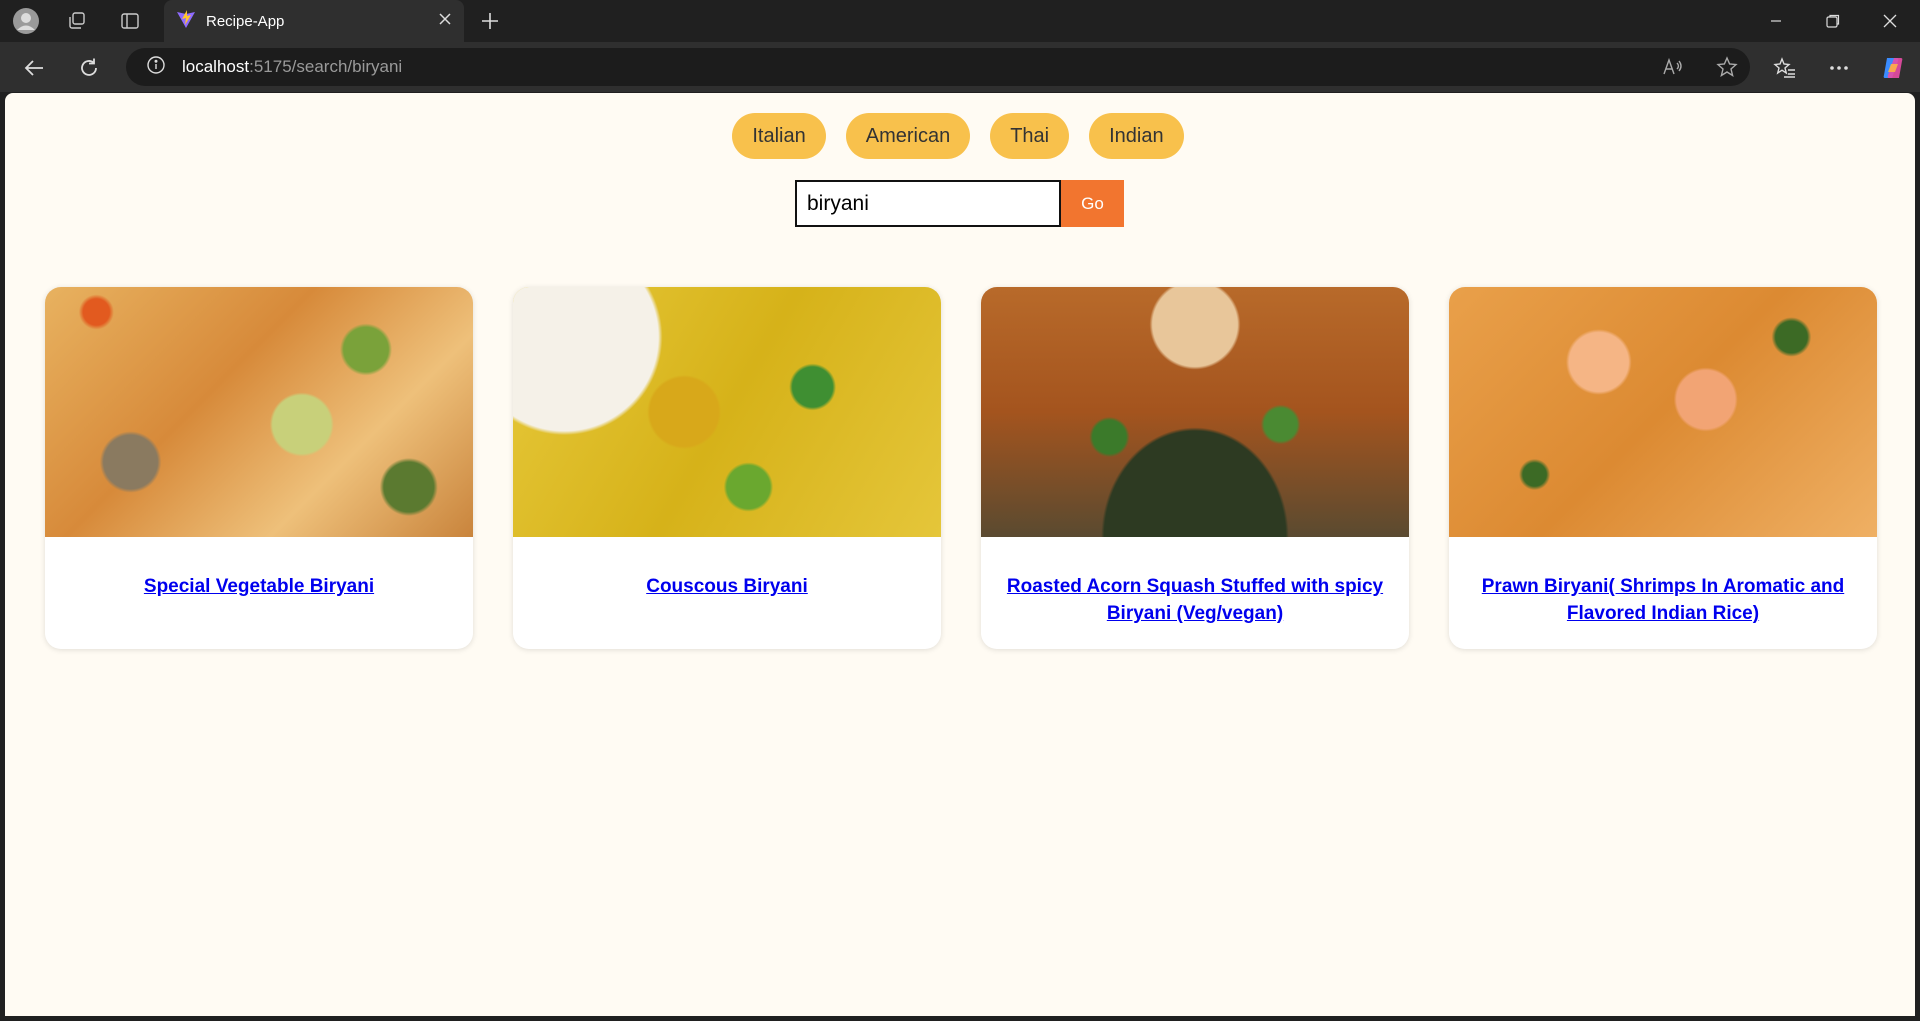 The height and width of the screenshot is (1021, 1920). I want to click on vite-logo-icon, so click(186, 21).